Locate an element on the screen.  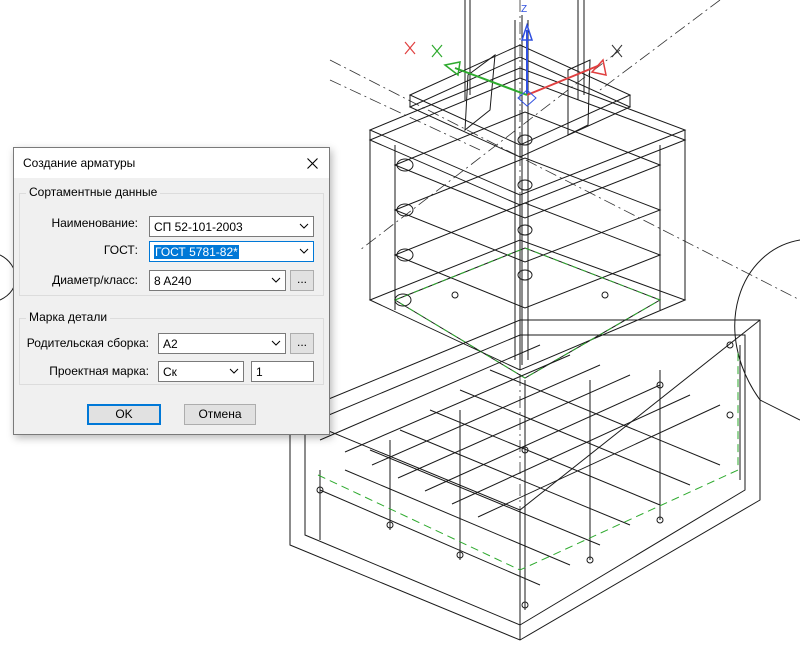
parent-assembly-value: A2 is located at coordinates (170, 344).